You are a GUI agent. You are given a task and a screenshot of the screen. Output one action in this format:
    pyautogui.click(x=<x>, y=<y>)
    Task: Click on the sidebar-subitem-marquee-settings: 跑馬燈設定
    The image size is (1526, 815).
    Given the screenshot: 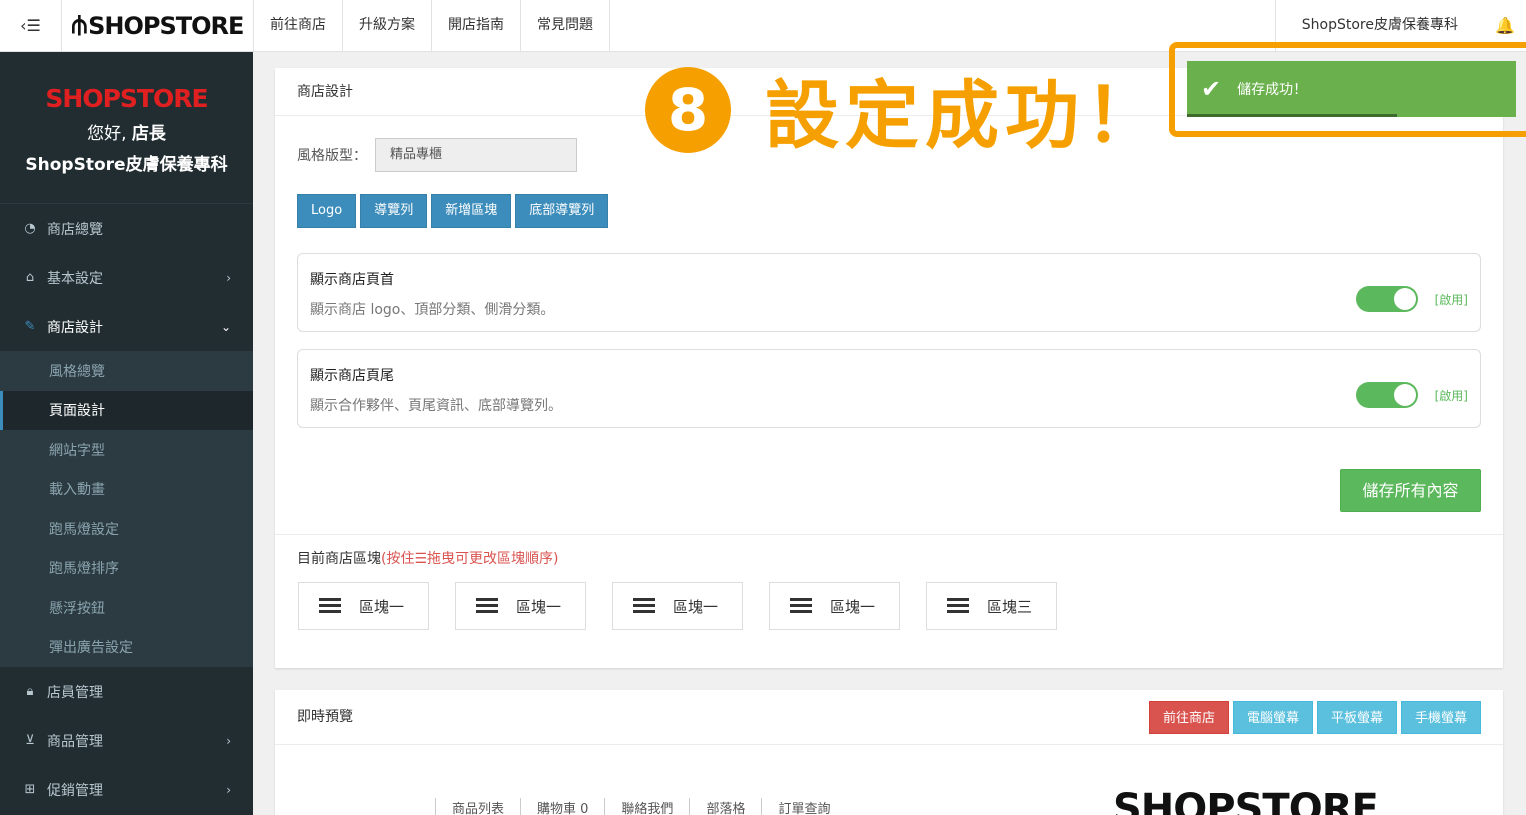 What is the action you would take?
    pyautogui.click(x=126, y=529)
    